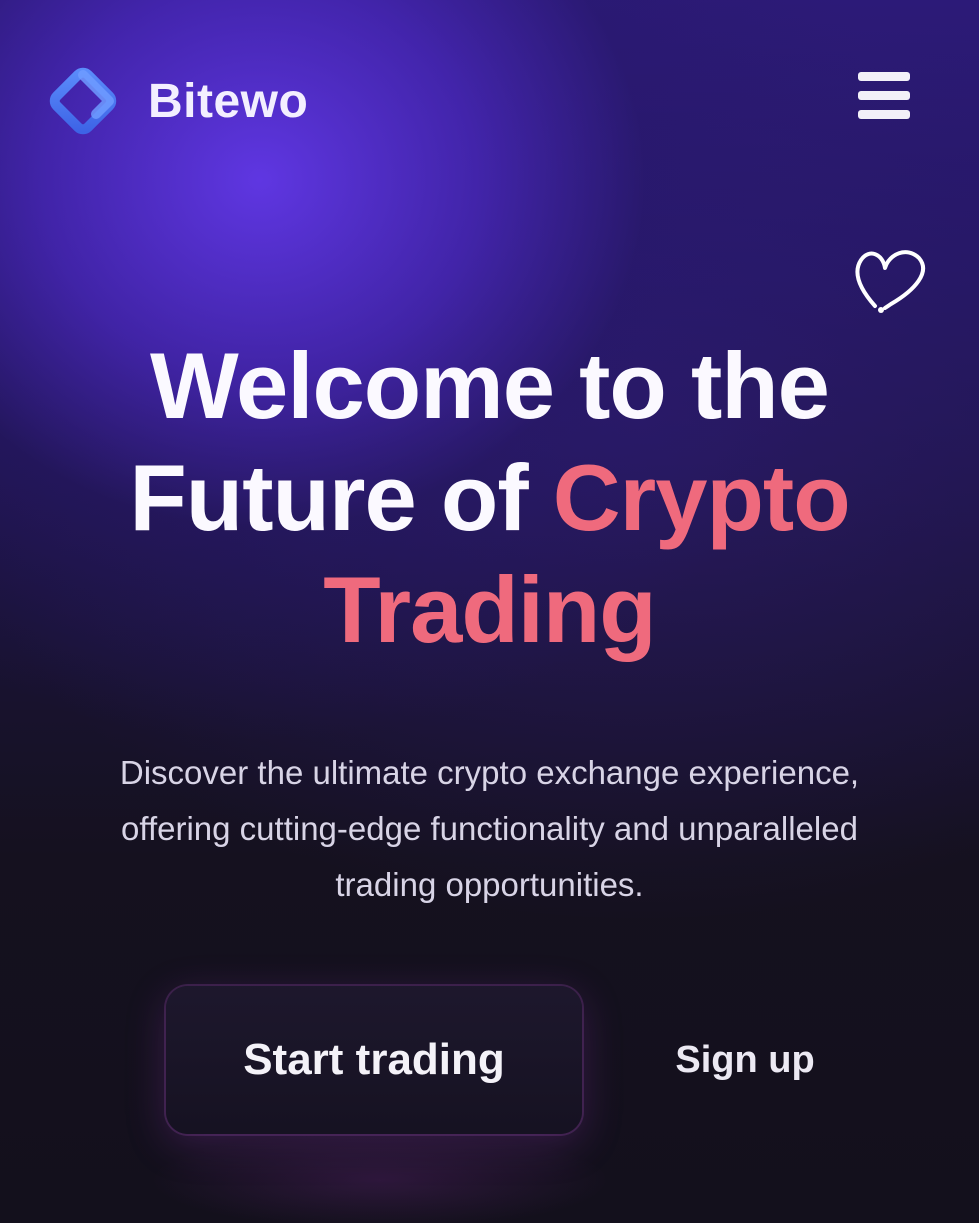  What do you see at coordinates (228, 101) in the screenshot?
I see `brand-name: Bitewo` at bounding box center [228, 101].